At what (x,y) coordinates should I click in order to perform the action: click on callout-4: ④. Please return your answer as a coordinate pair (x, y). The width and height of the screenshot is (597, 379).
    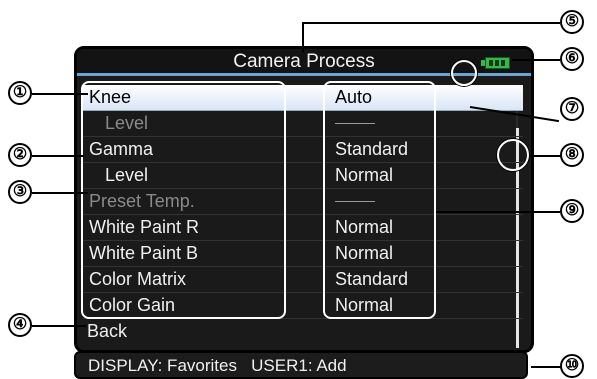
    Looking at the image, I should click on (20, 325).